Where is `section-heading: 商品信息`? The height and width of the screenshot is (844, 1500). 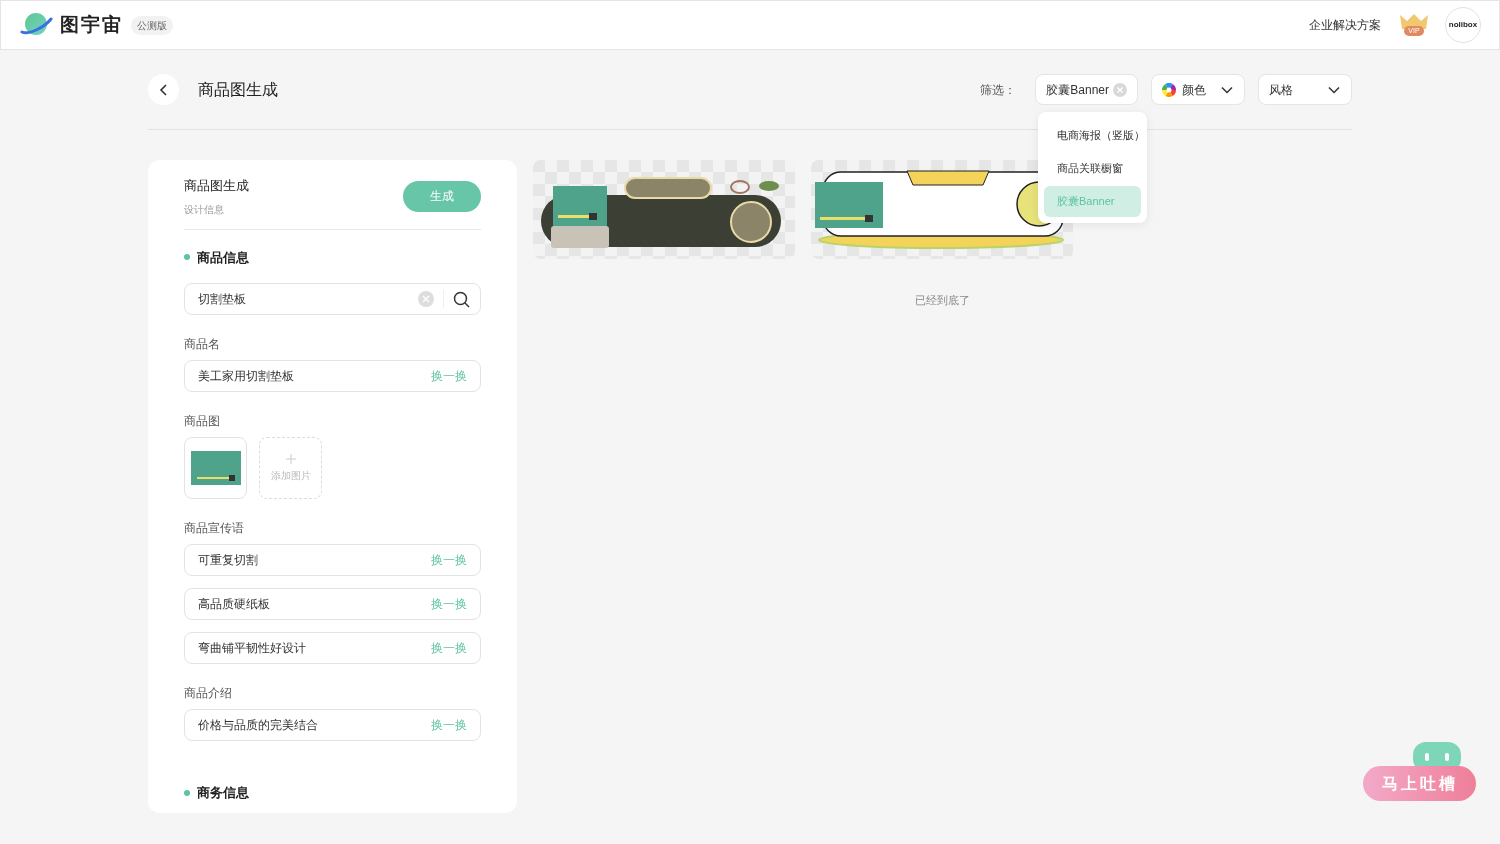
section-heading: 商品信息 is located at coordinates (223, 257).